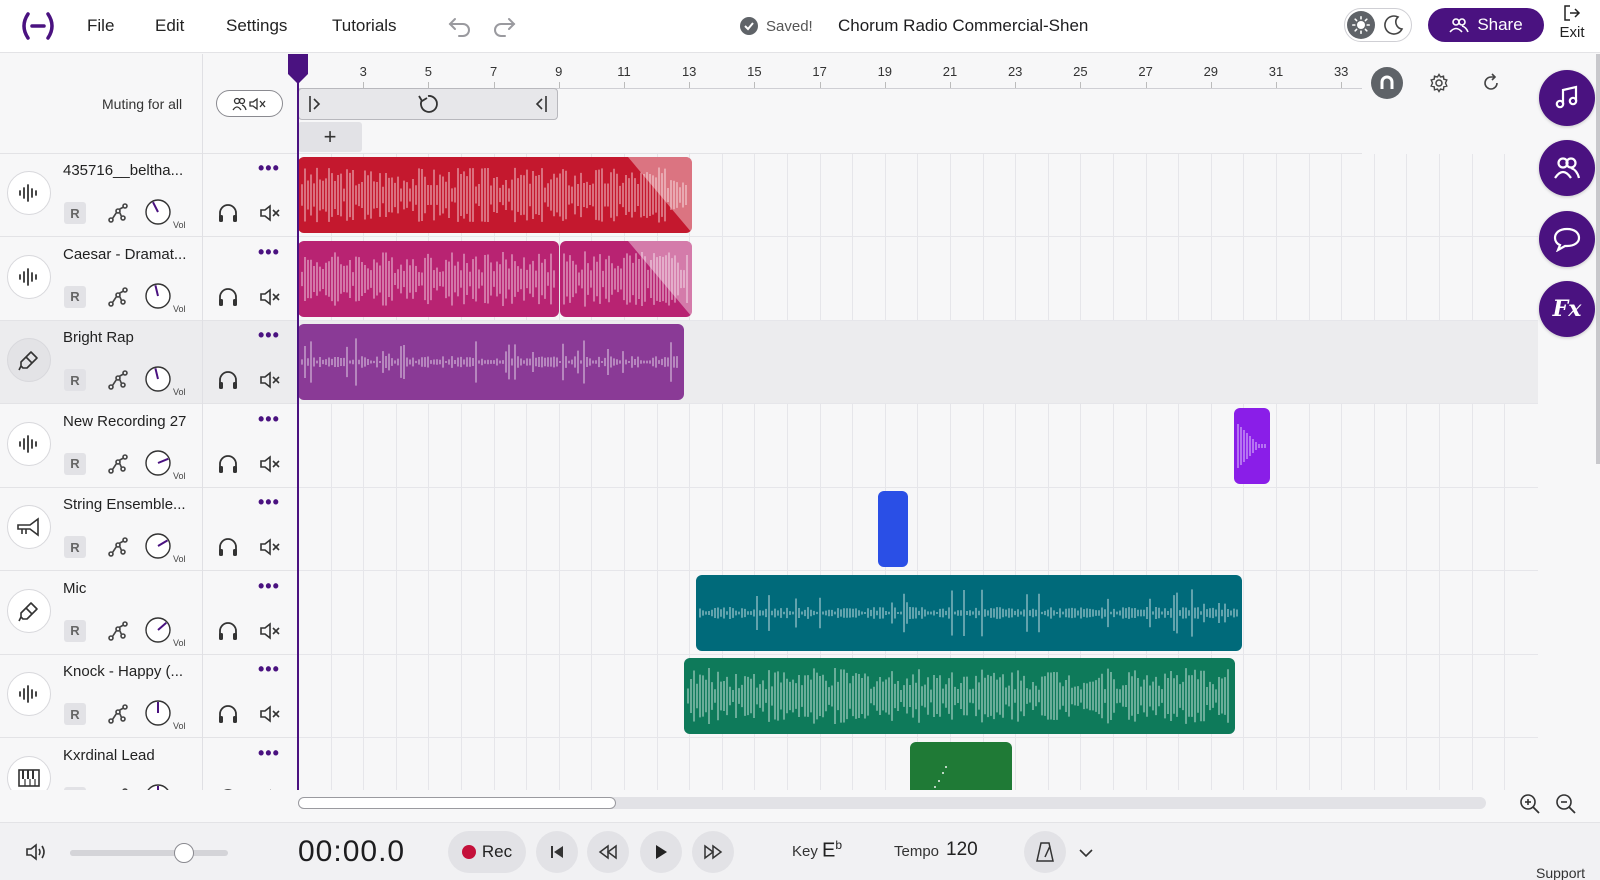 The height and width of the screenshot is (880, 1600). I want to click on chevron-down-icon, so click(1086, 853).